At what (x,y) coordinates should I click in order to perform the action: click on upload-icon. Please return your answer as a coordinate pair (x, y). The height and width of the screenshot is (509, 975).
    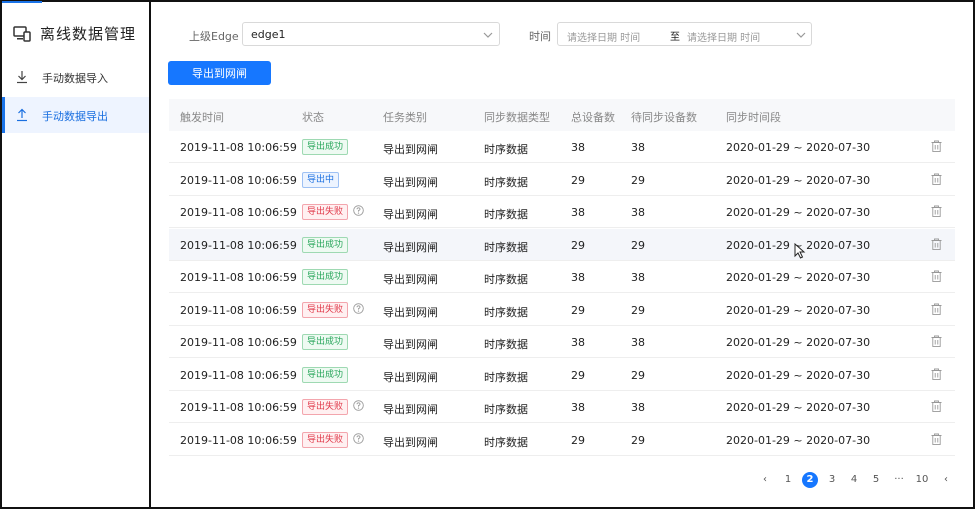
    Looking at the image, I should click on (22, 115).